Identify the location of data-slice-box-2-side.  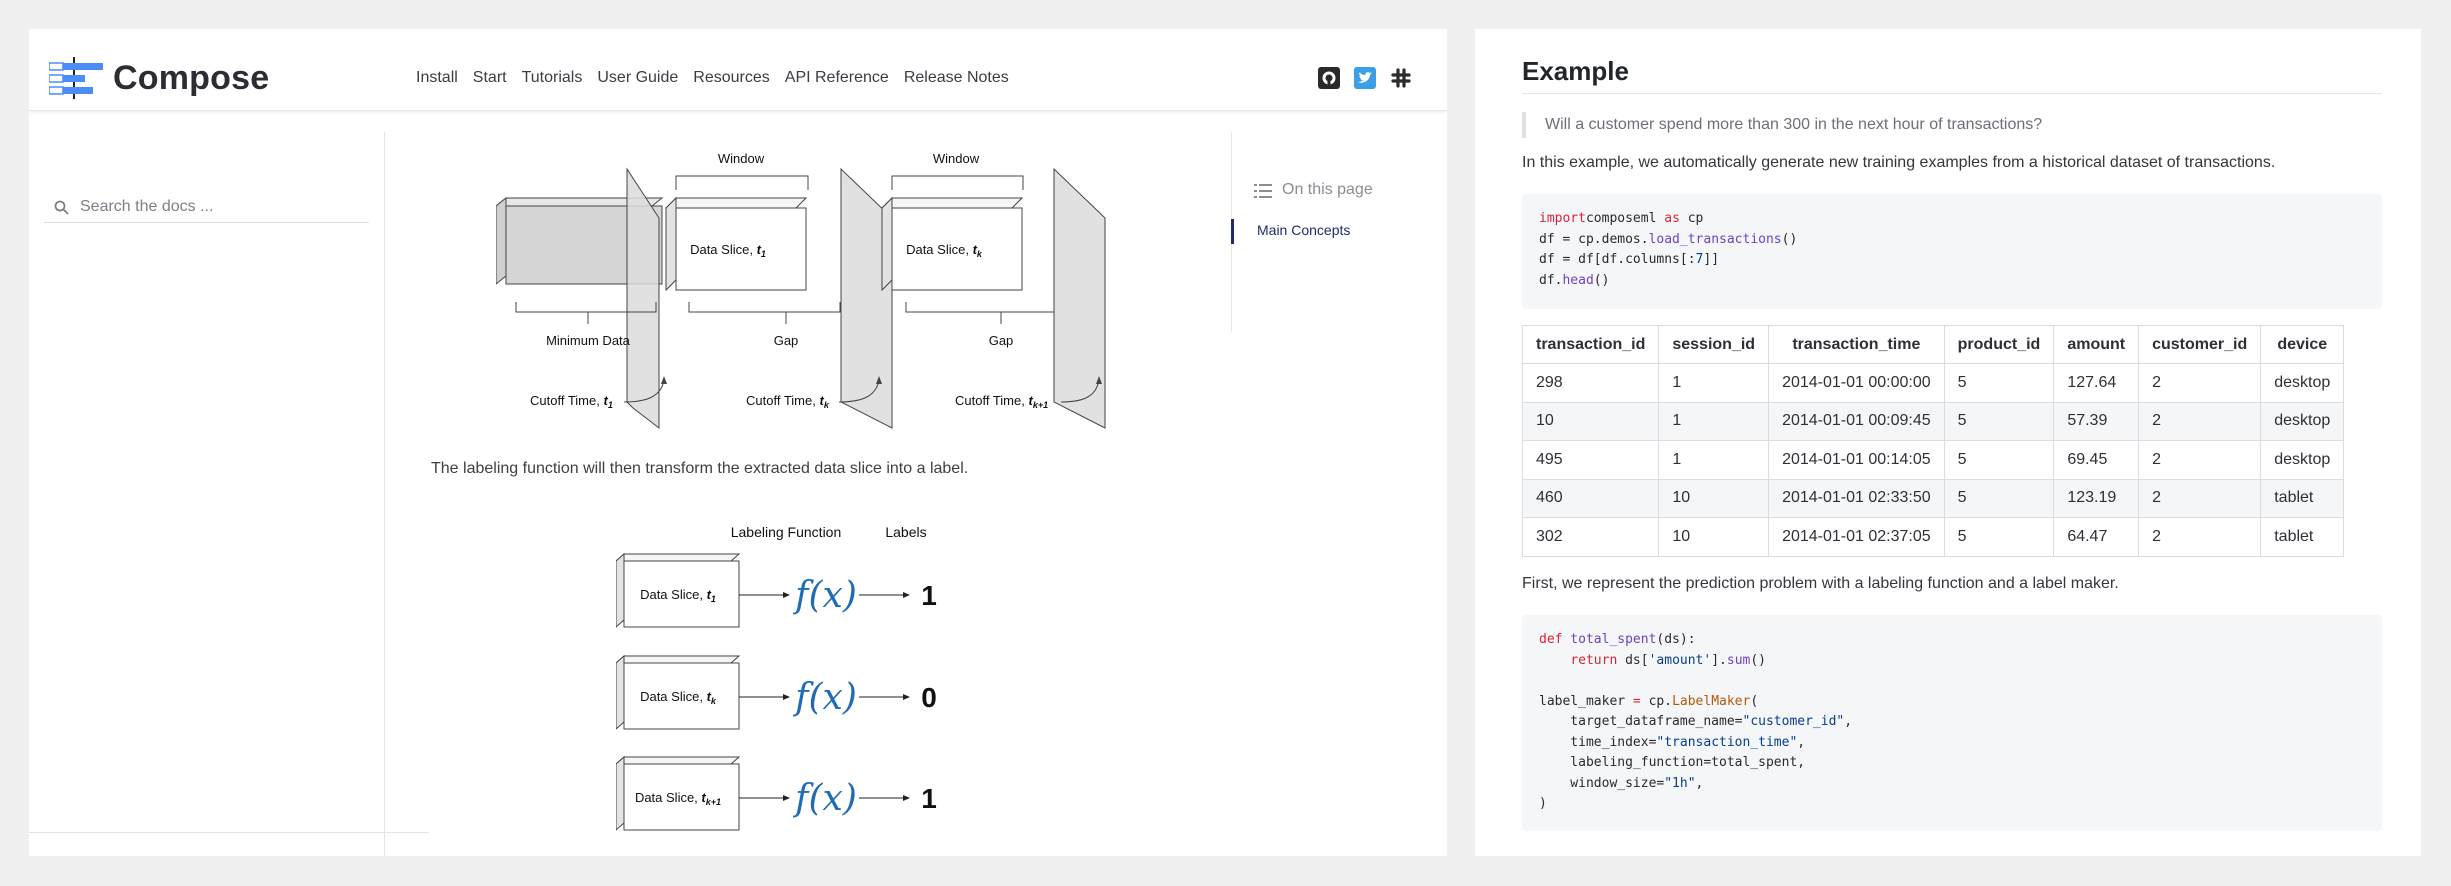
(887, 244).